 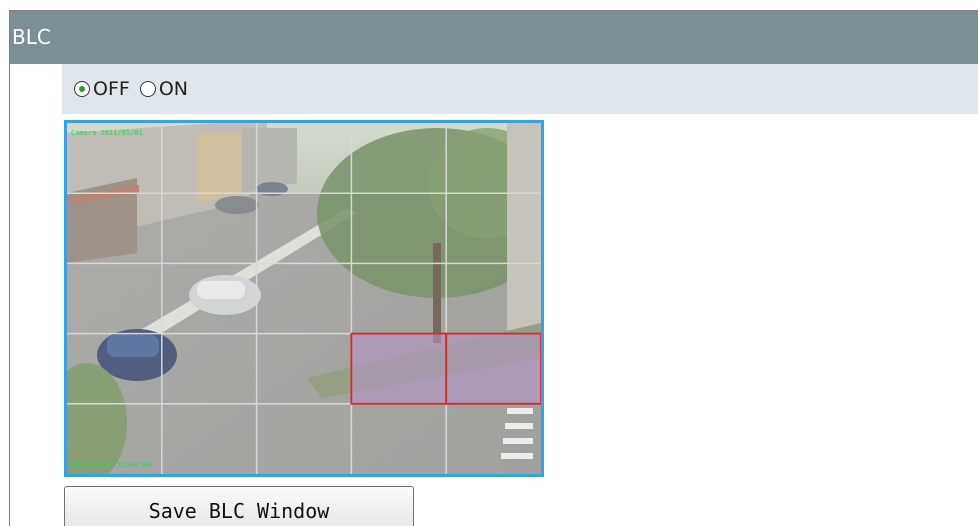 I want to click on blc-off-label: OFF, so click(x=111, y=89).